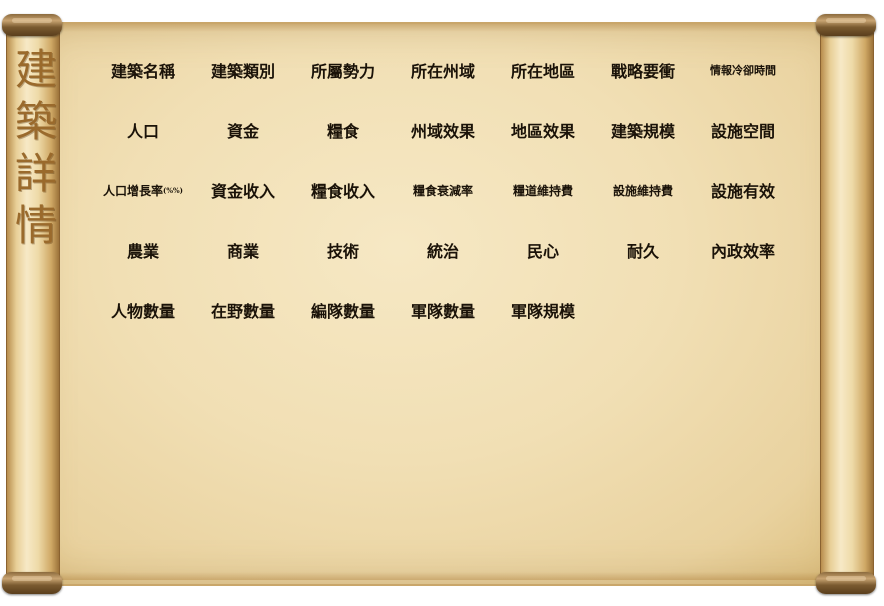 This screenshot has width=884, height=606. I want to click on attr-facility-effective: 設施有效, so click(743, 190).